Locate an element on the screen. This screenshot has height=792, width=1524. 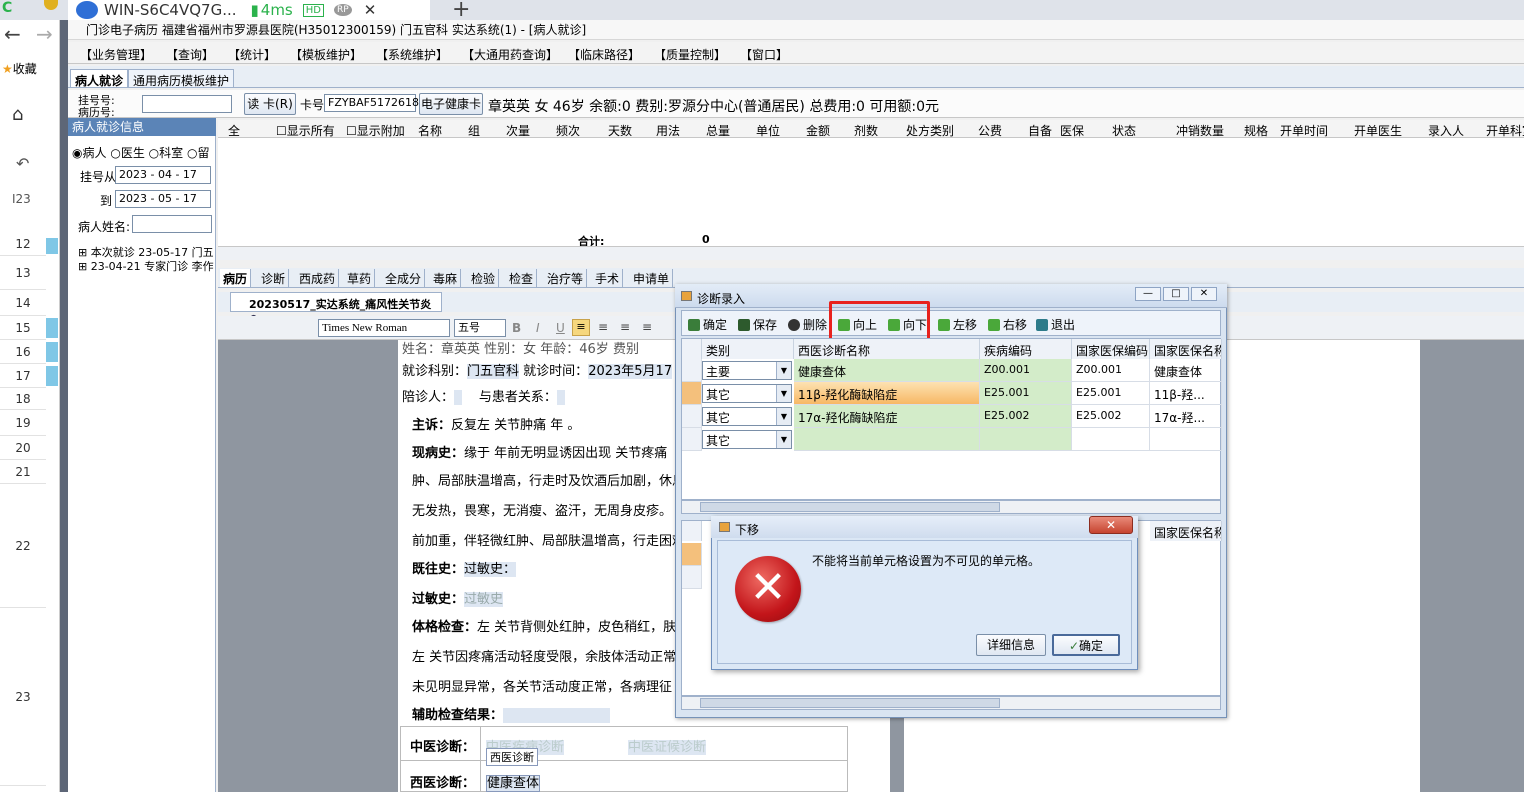
col-entered-by: 录入人 is located at coordinates (1446, 130).